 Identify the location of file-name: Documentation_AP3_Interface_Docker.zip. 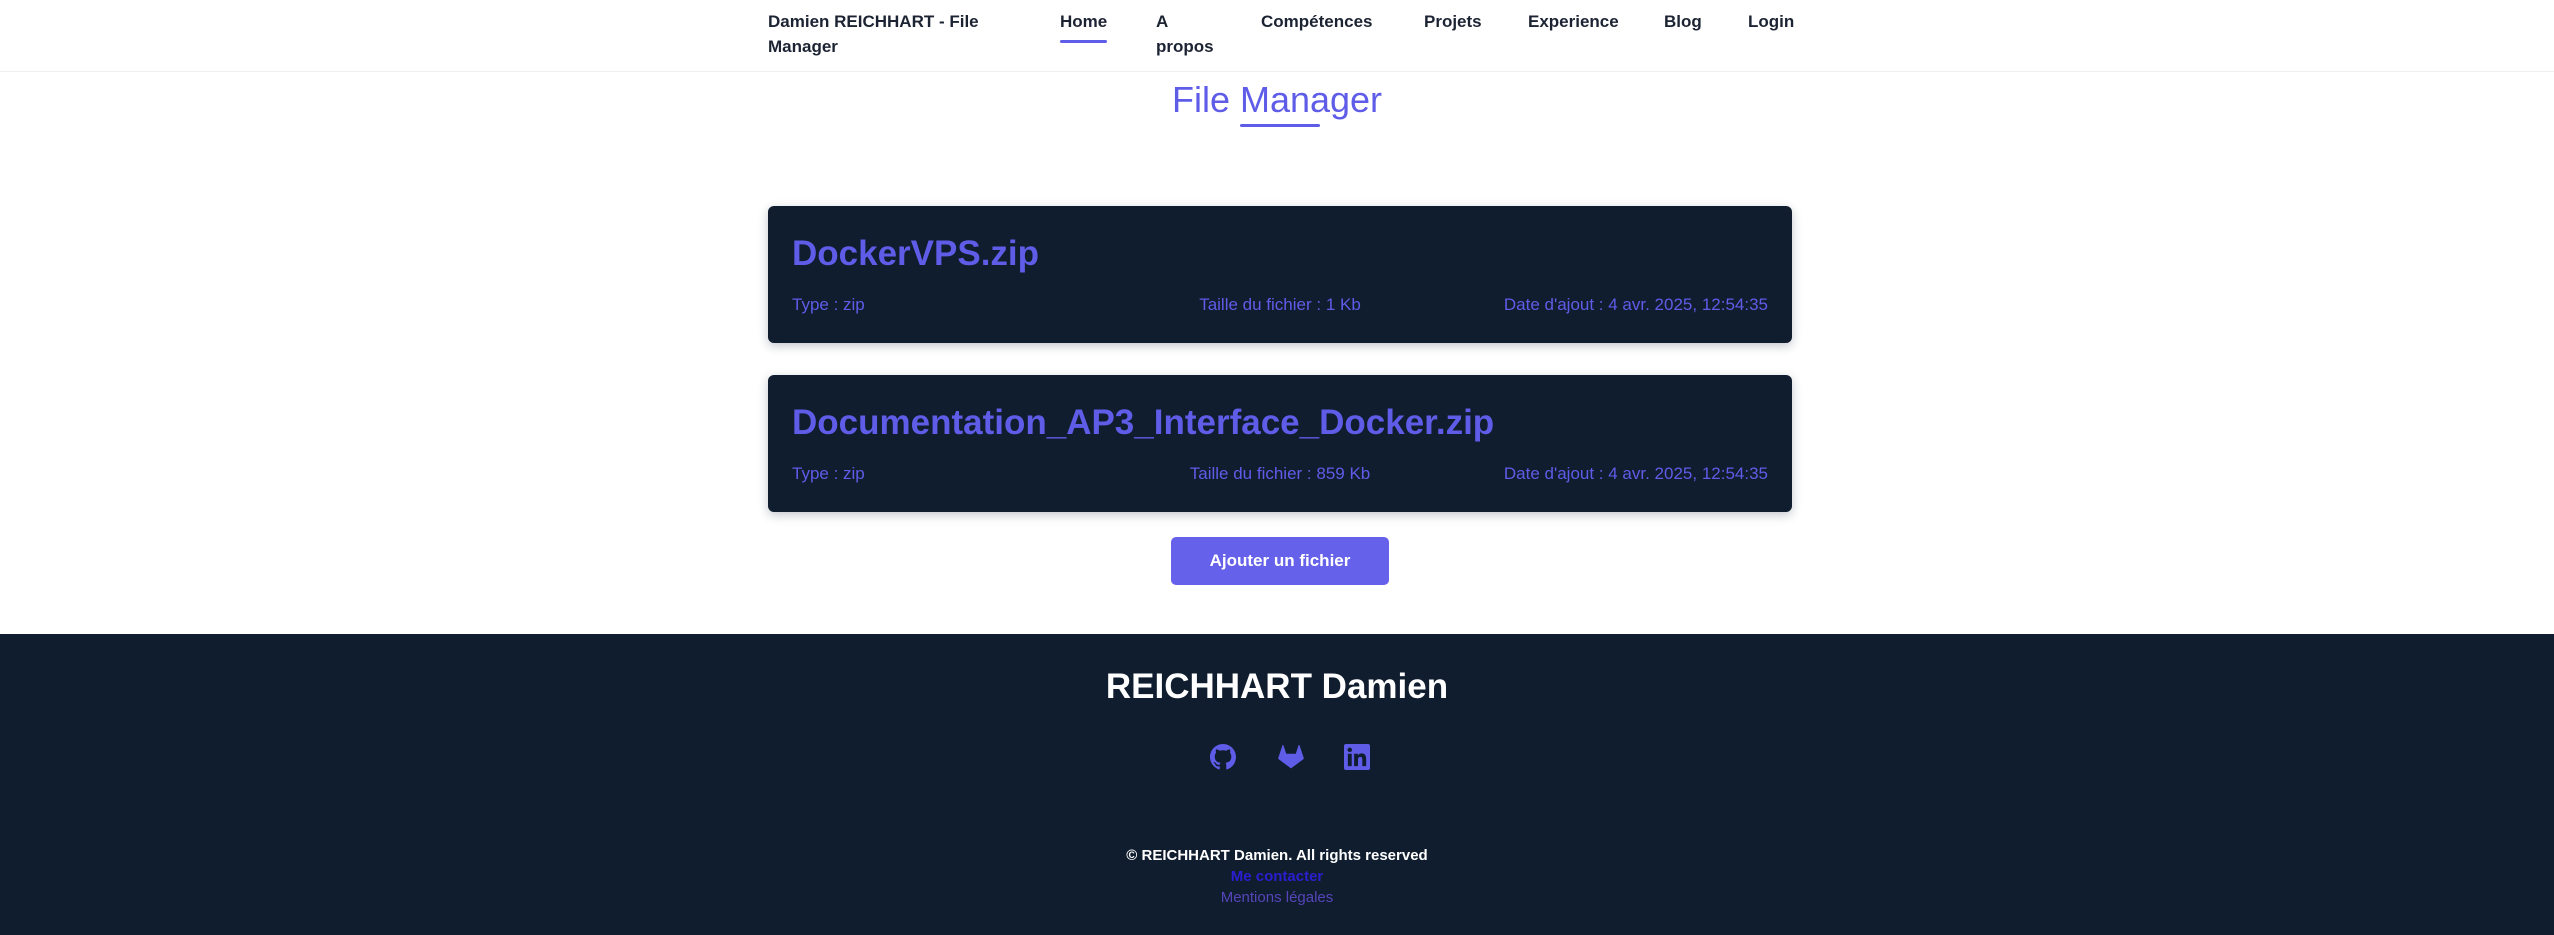
(1143, 423).